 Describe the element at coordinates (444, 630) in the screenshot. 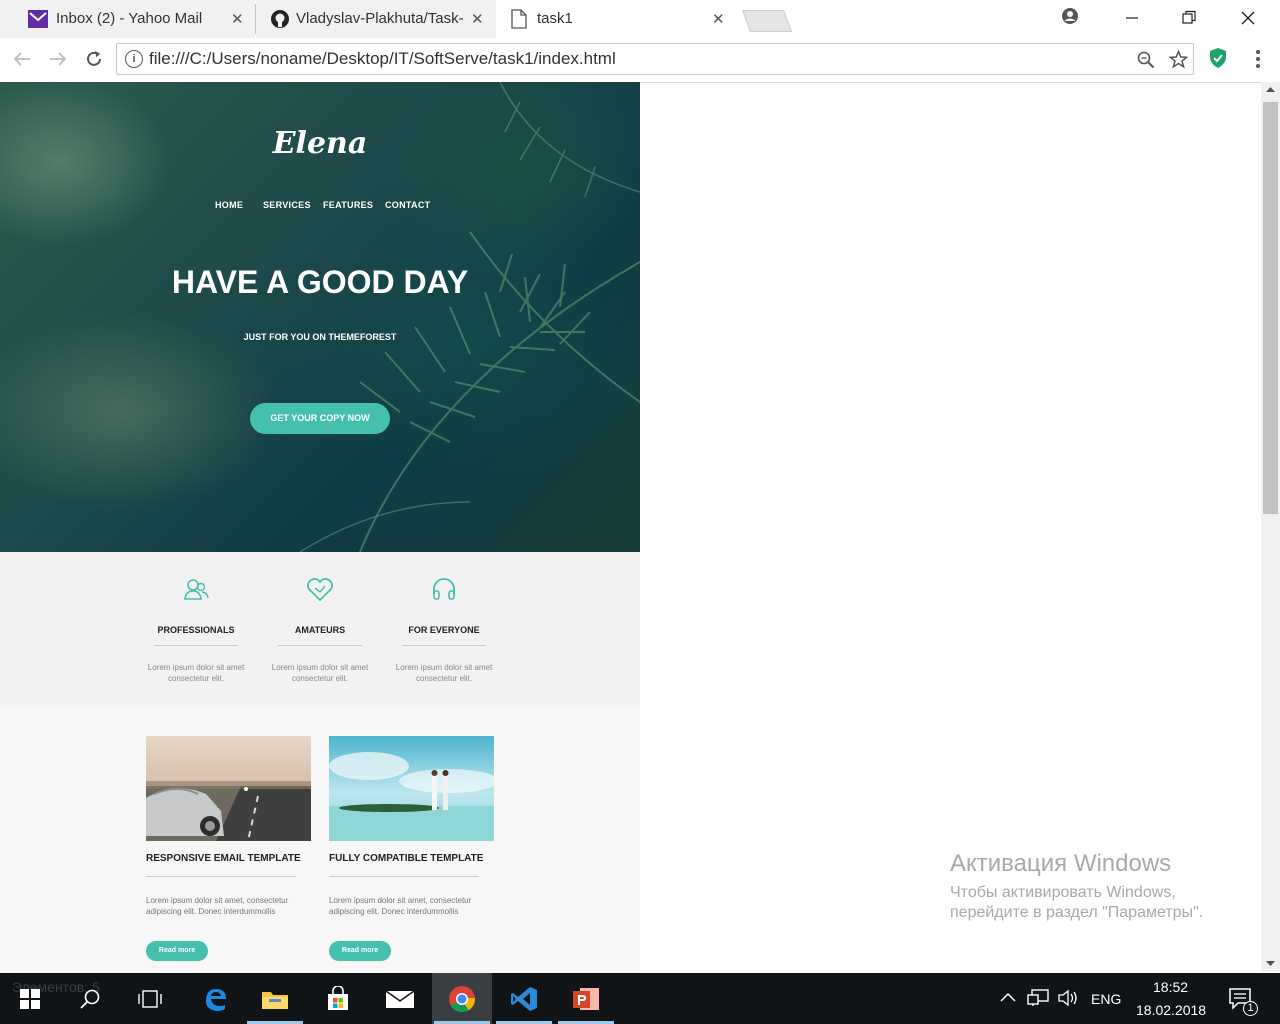

I see `feature-title-everyone: FOR EVERYONE` at that location.